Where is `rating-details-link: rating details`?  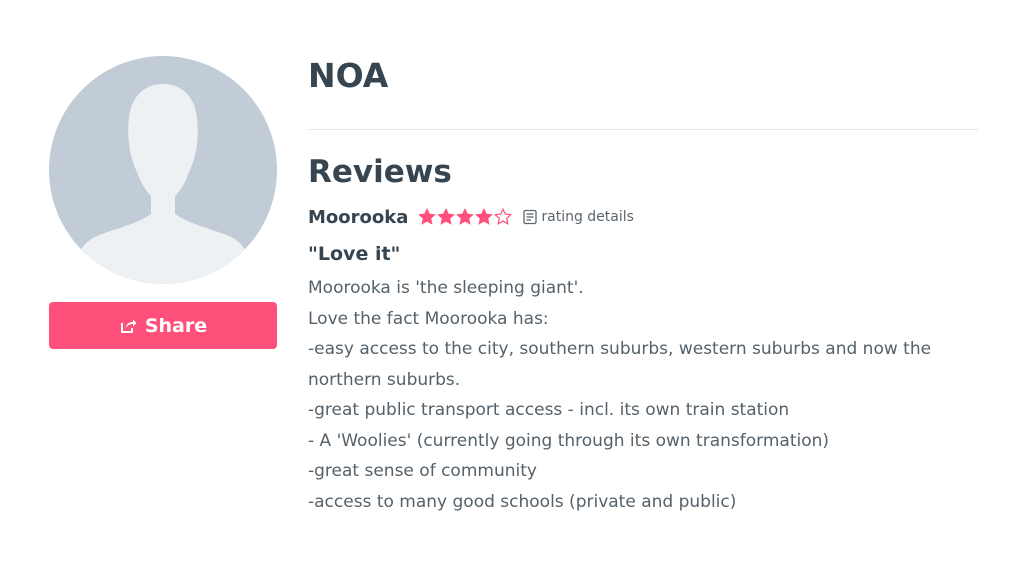
rating-details-link: rating details is located at coordinates (578, 217).